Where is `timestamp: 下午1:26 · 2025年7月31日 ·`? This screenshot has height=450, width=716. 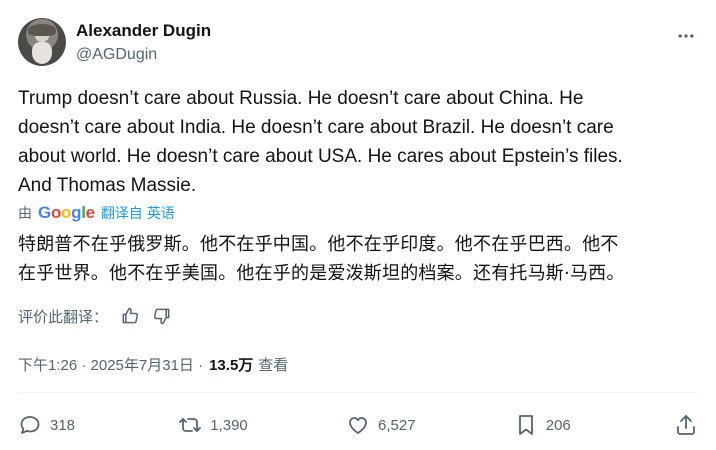 timestamp: 下午1:26 · 2025年7月31日 · is located at coordinates (110, 364).